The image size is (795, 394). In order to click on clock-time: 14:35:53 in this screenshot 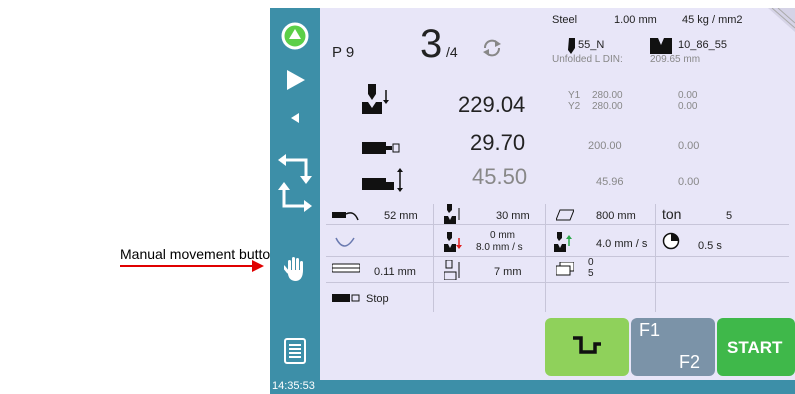, I will do `click(293, 386)`.